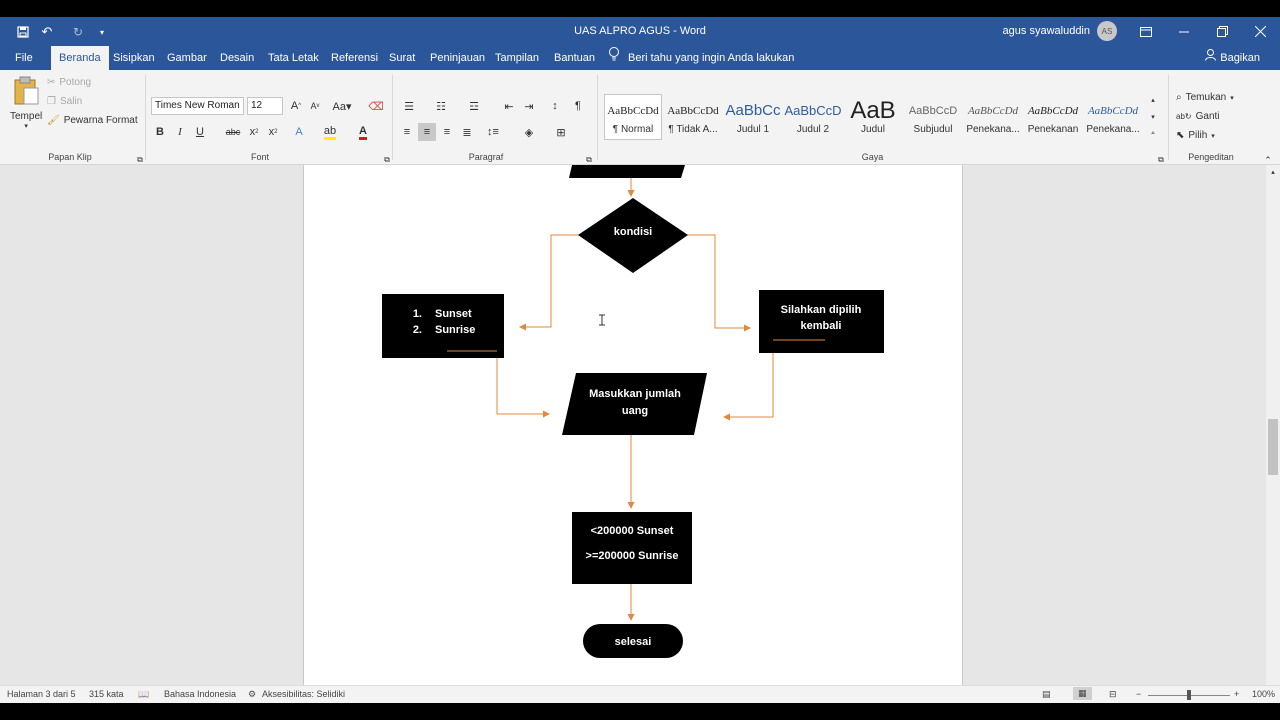 The image size is (1280, 720). What do you see at coordinates (1273, 447) in the screenshot?
I see `scroll-thumb` at bounding box center [1273, 447].